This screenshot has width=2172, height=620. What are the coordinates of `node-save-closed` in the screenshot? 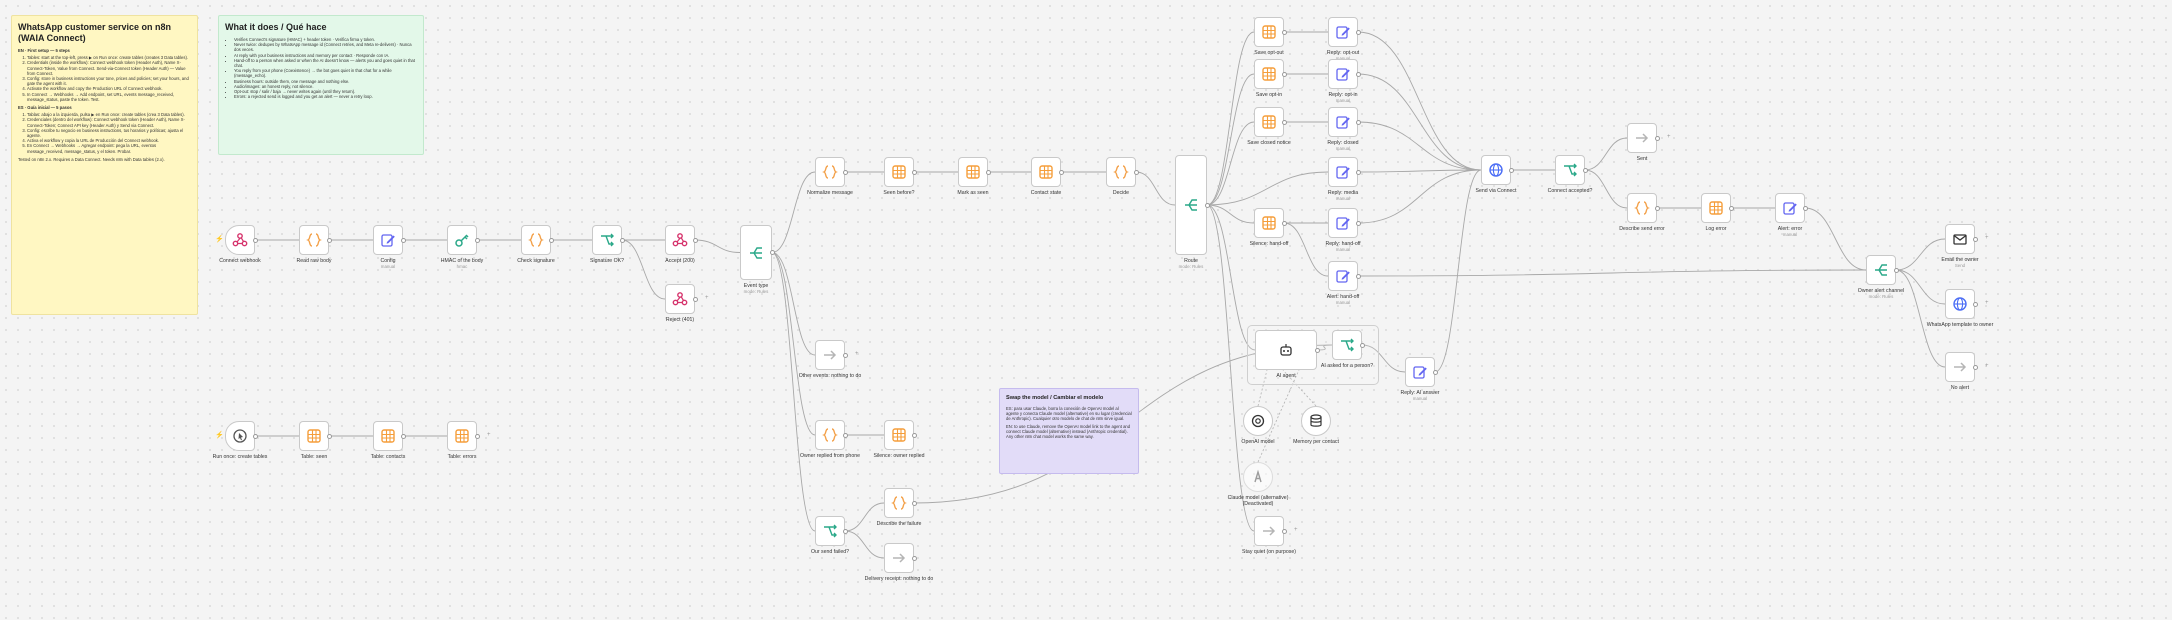 It's located at (1269, 122).